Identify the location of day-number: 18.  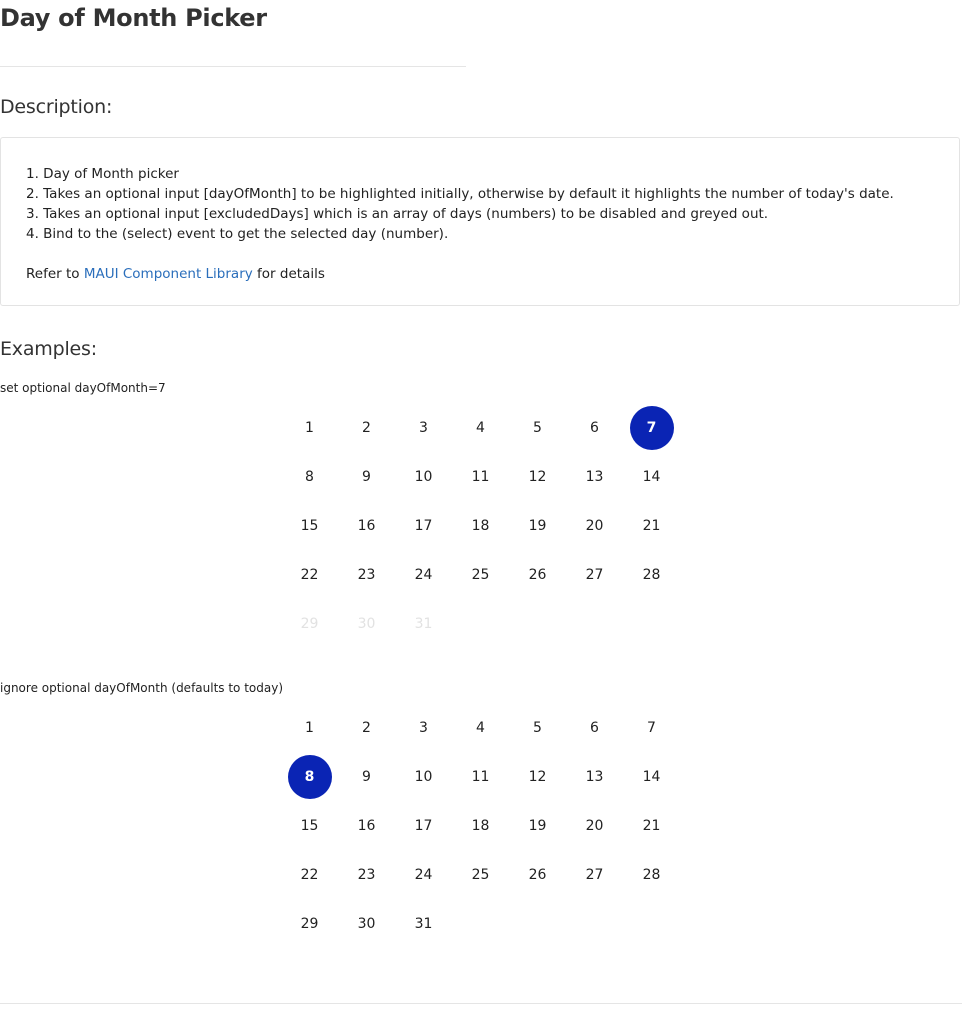
(480, 825).